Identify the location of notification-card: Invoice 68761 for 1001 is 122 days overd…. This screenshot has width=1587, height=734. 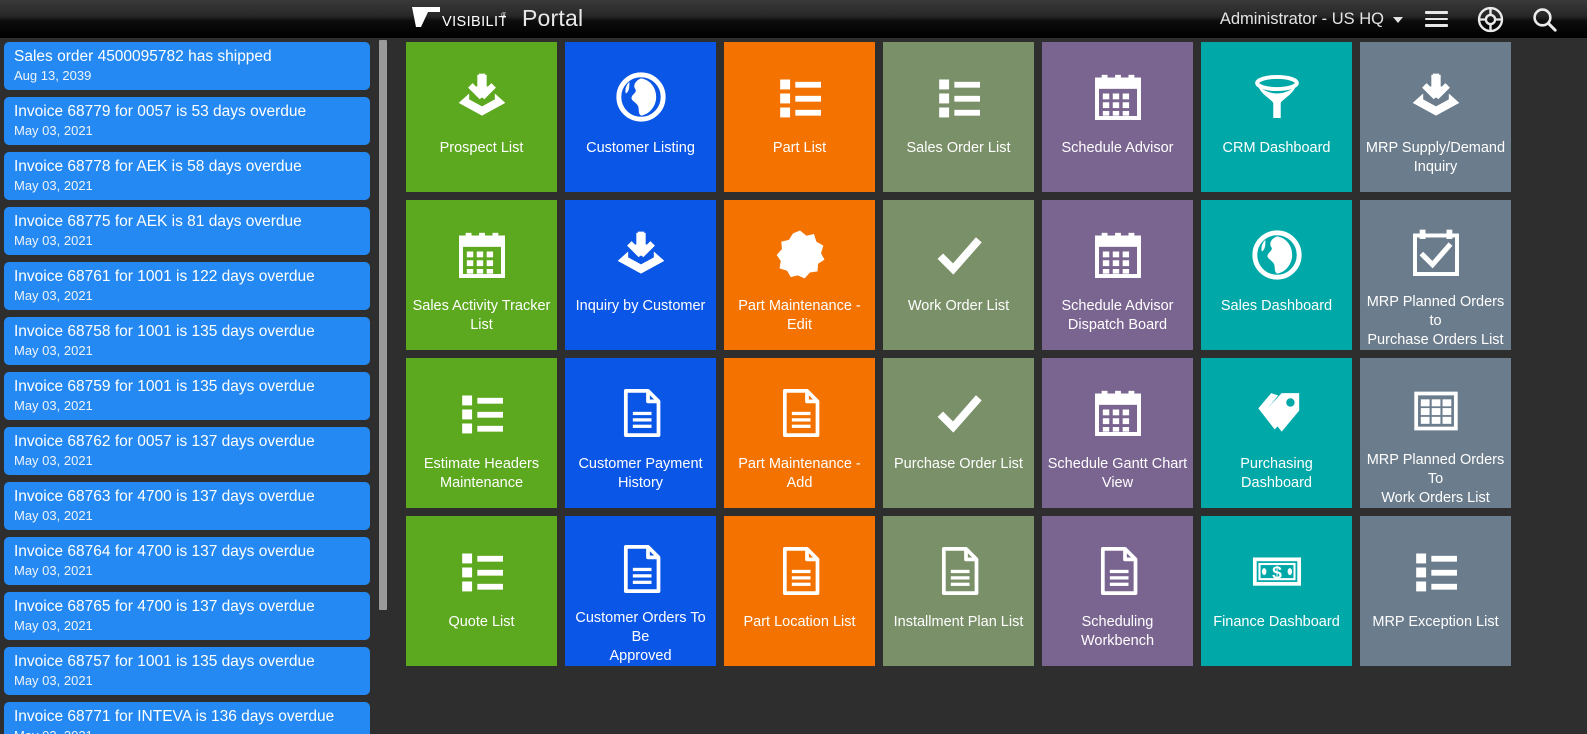
(187, 286).